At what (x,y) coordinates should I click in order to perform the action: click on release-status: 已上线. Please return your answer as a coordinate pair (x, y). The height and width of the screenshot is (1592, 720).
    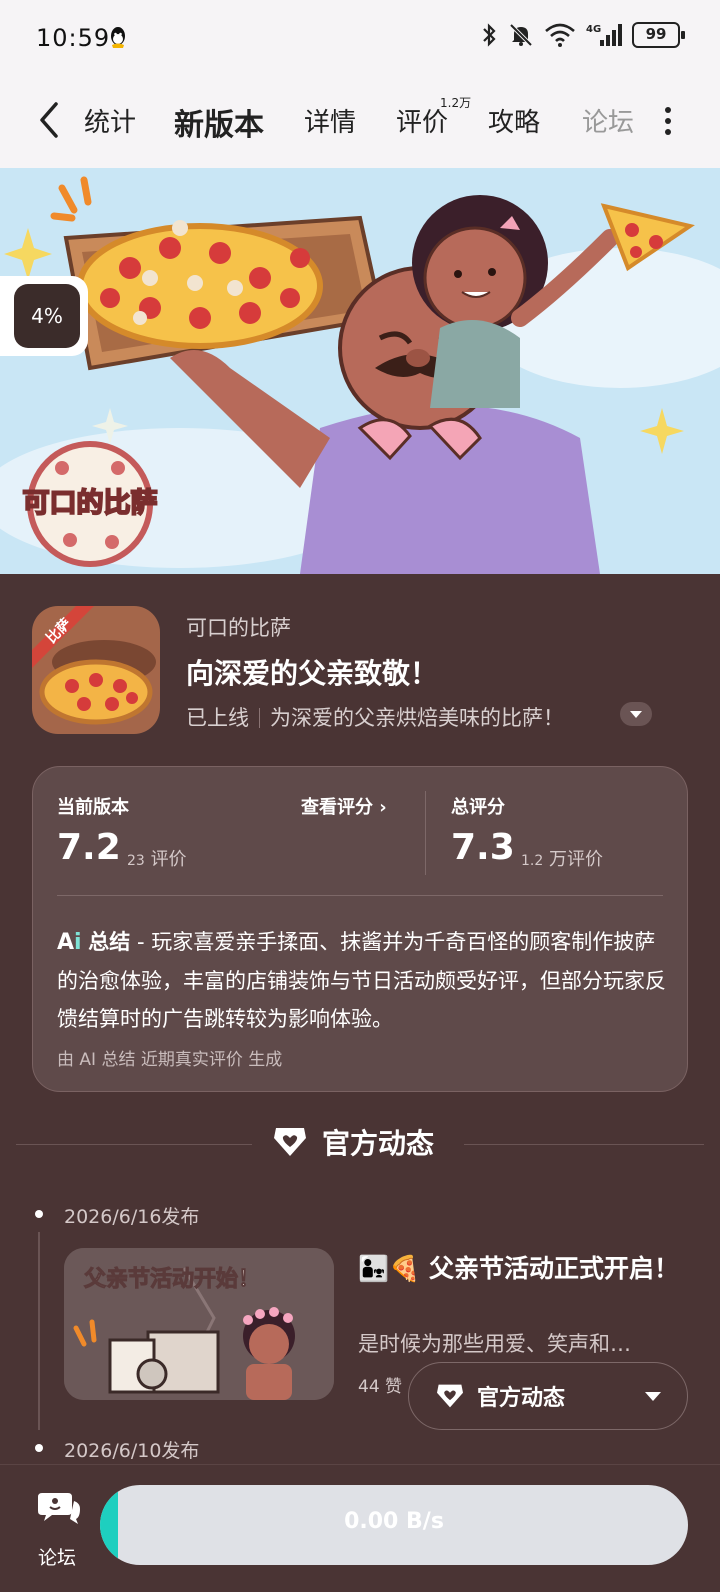
    Looking at the image, I should click on (217, 718).